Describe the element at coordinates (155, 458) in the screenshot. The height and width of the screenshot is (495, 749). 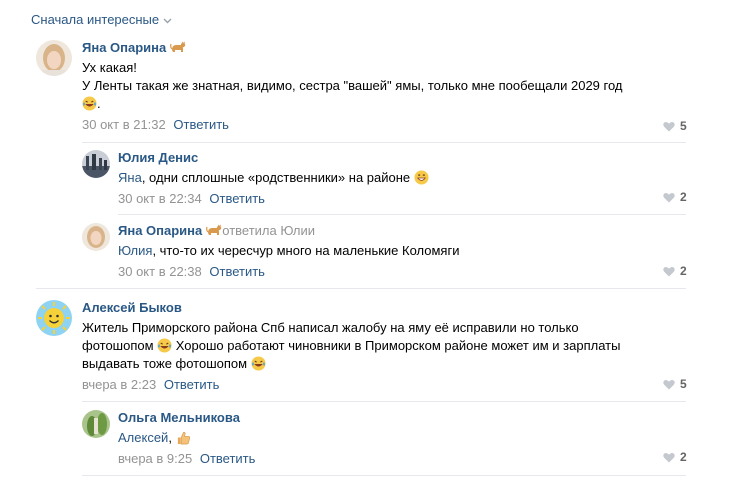
I see `comment-date: вчера в 9:25` at that location.